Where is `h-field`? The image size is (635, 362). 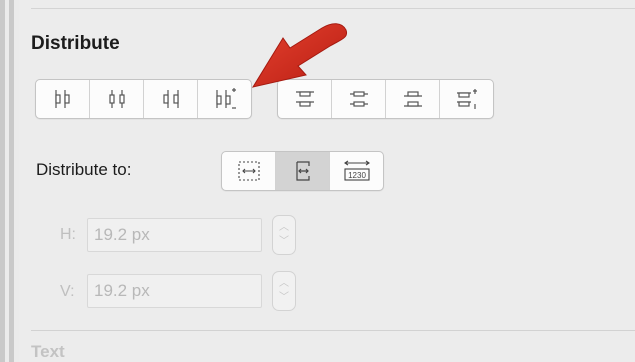 h-field is located at coordinates (174, 235).